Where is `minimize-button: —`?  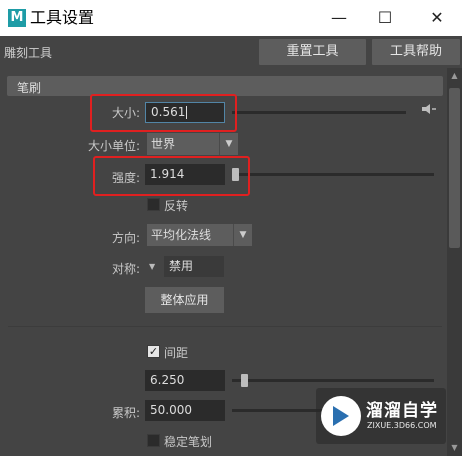 minimize-button: — is located at coordinates (339, 18).